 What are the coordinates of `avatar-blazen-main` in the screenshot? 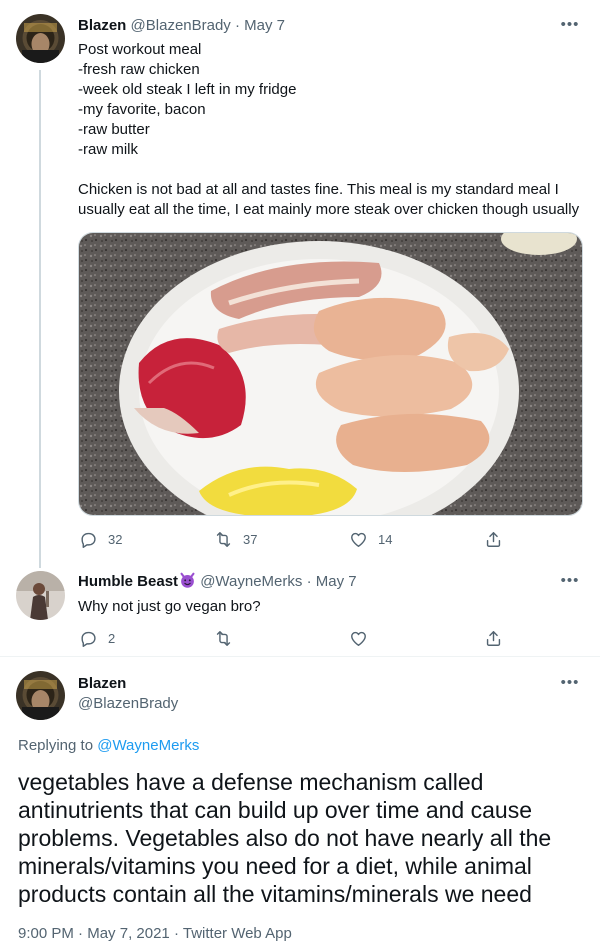 It's located at (40, 695).